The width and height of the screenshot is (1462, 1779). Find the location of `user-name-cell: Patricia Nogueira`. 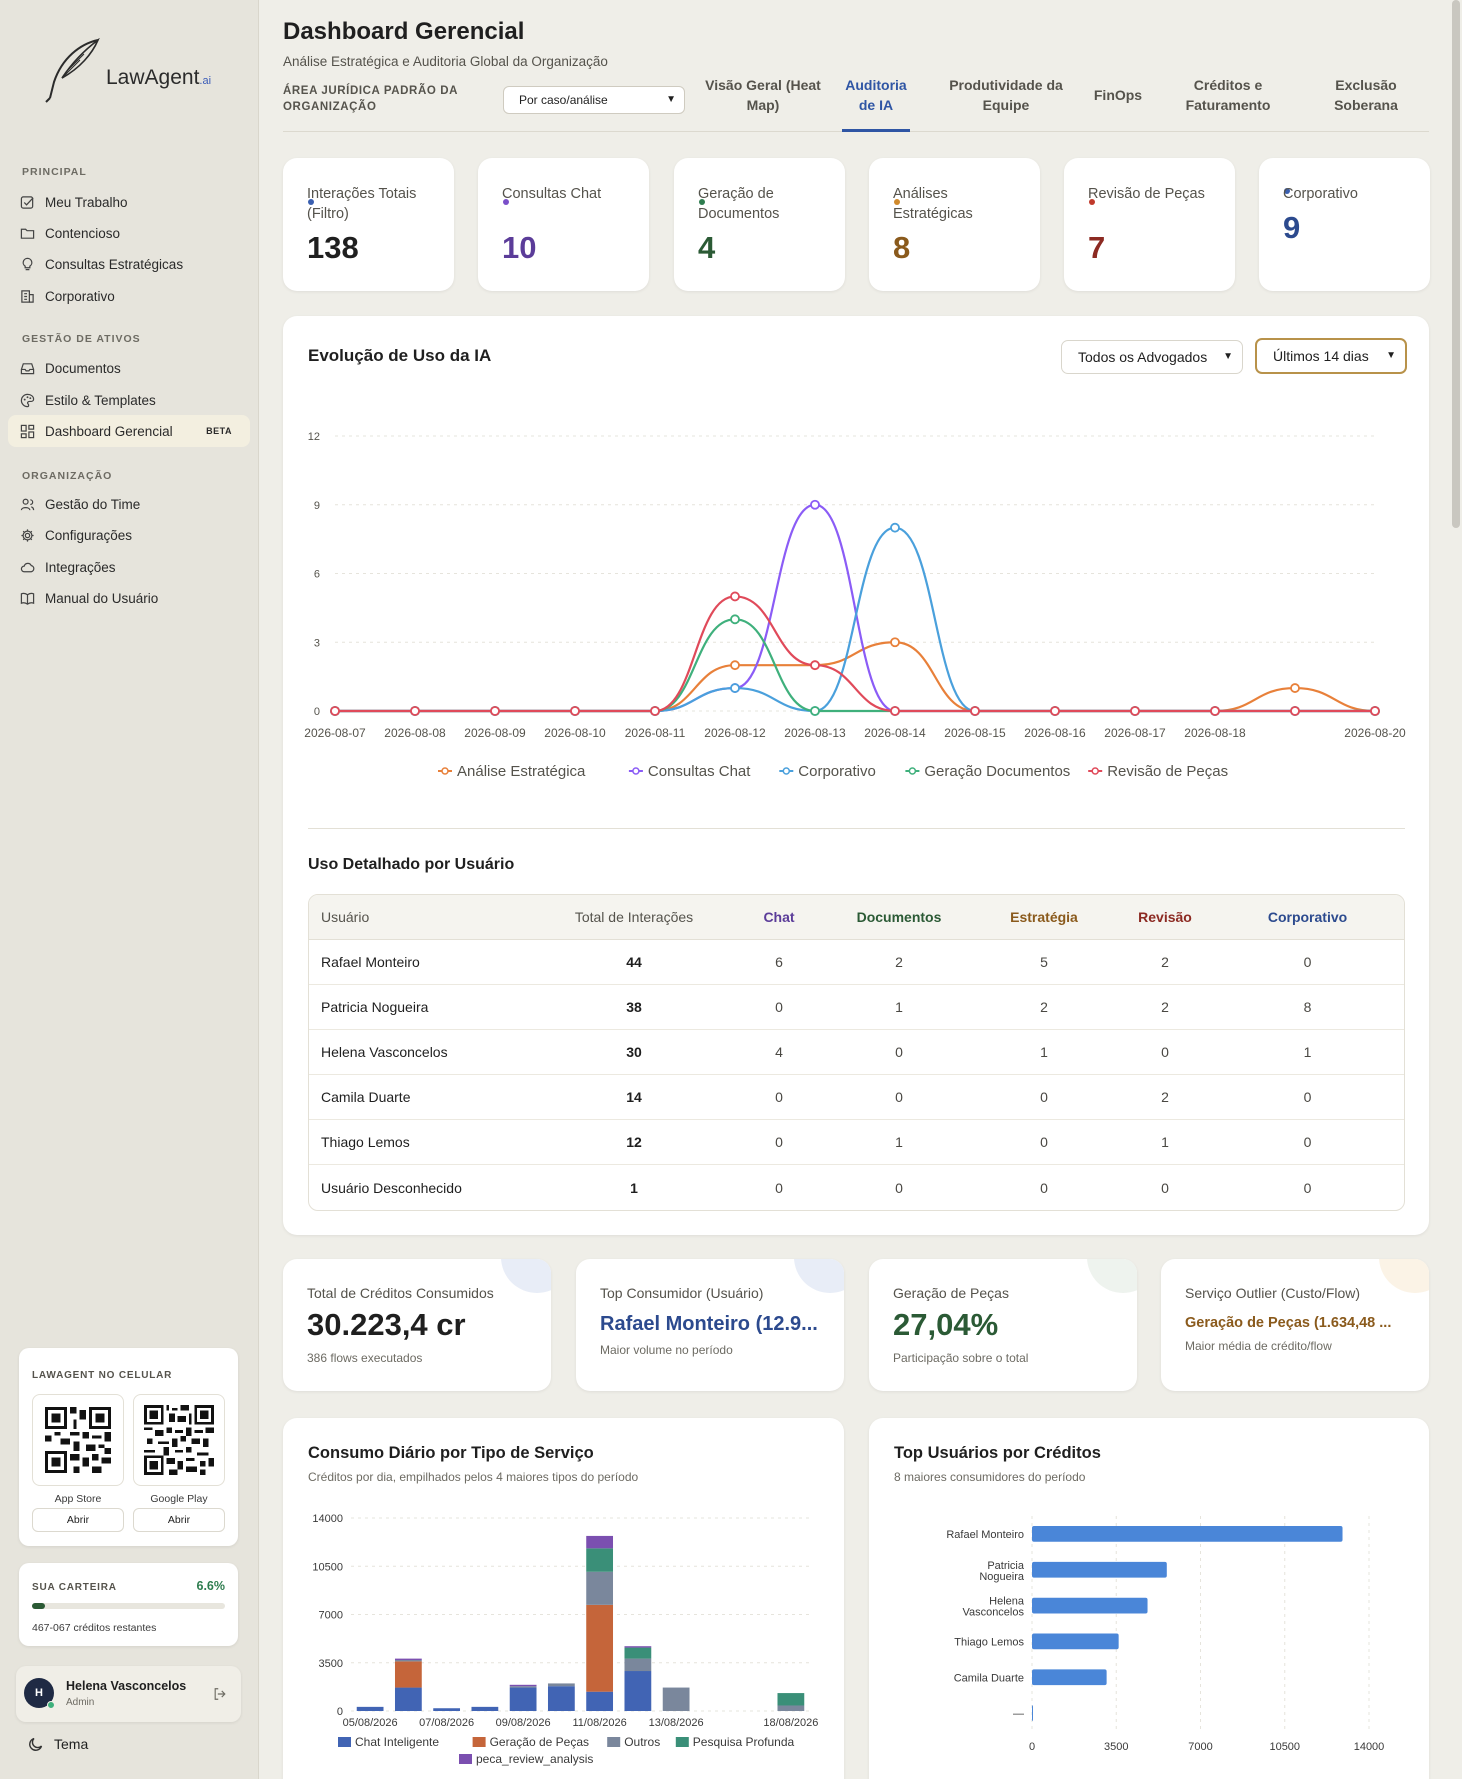

user-name-cell: Patricia Nogueira is located at coordinates (424, 1007).